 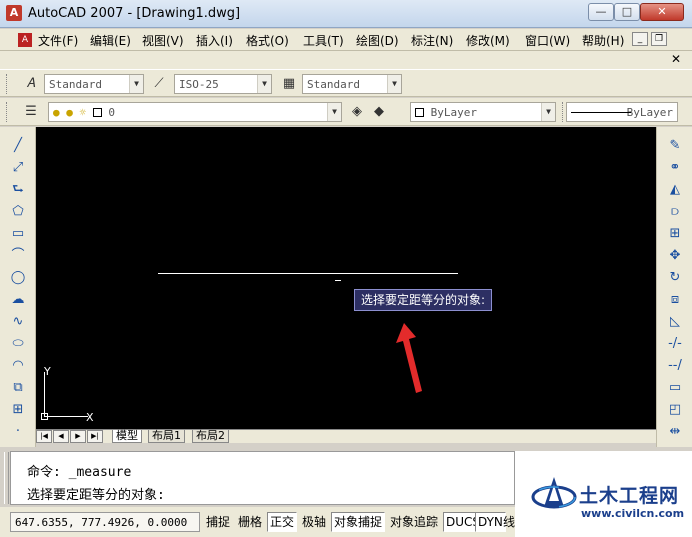 I want to click on otrack-toggle: 对象追踪, so click(x=414, y=522).